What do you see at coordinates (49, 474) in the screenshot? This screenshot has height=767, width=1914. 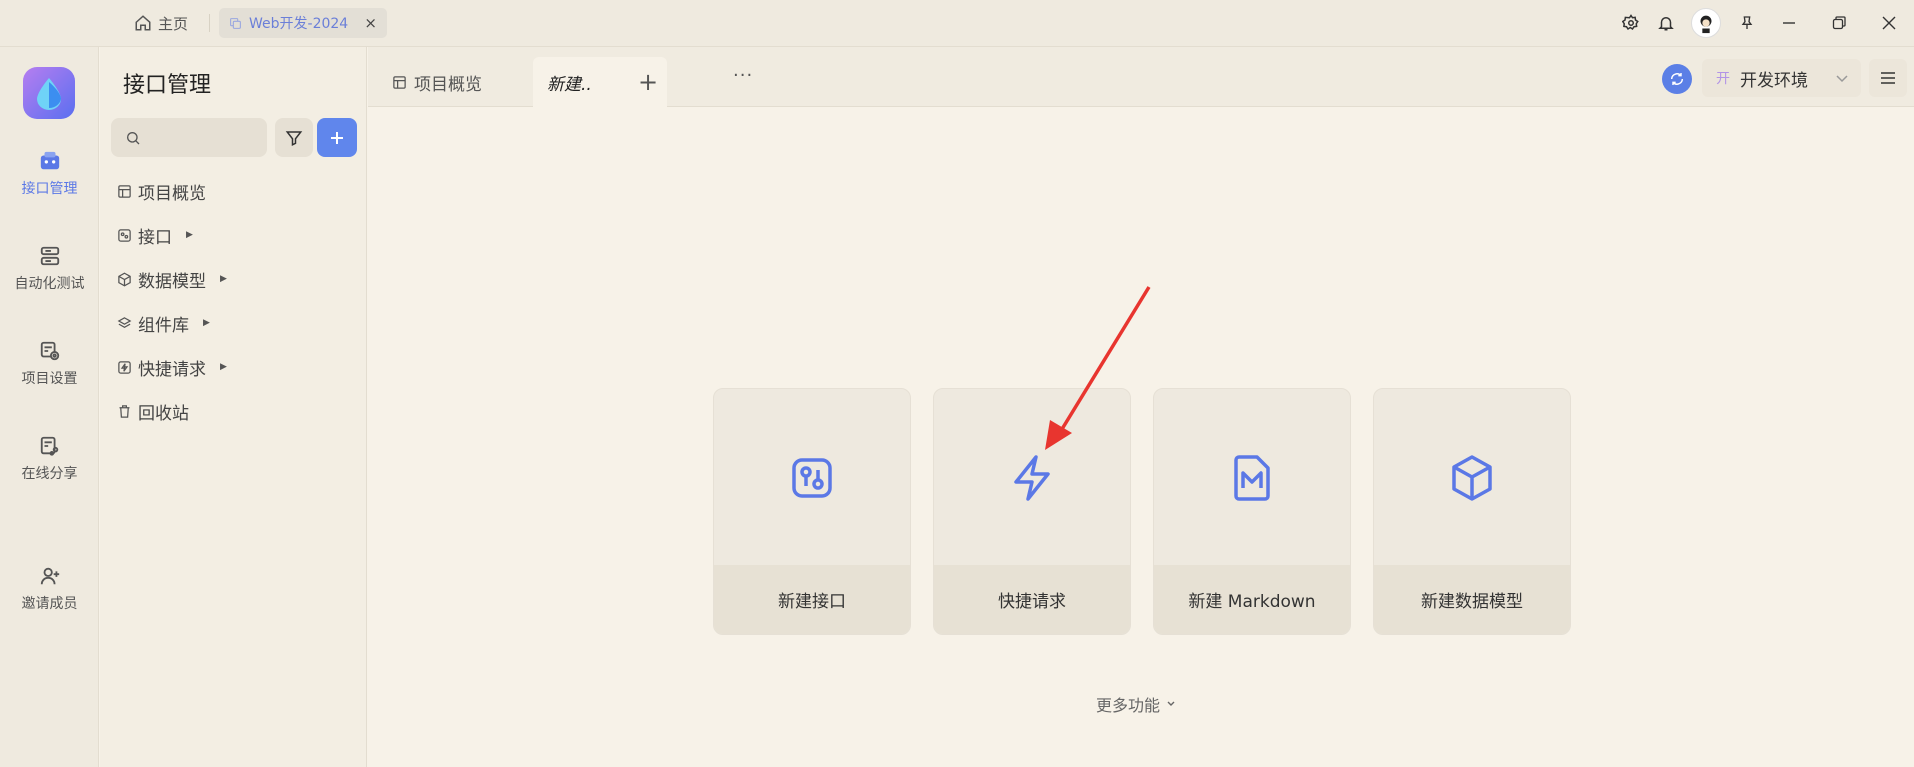 I see `rail-item-label: 在线分享` at bounding box center [49, 474].